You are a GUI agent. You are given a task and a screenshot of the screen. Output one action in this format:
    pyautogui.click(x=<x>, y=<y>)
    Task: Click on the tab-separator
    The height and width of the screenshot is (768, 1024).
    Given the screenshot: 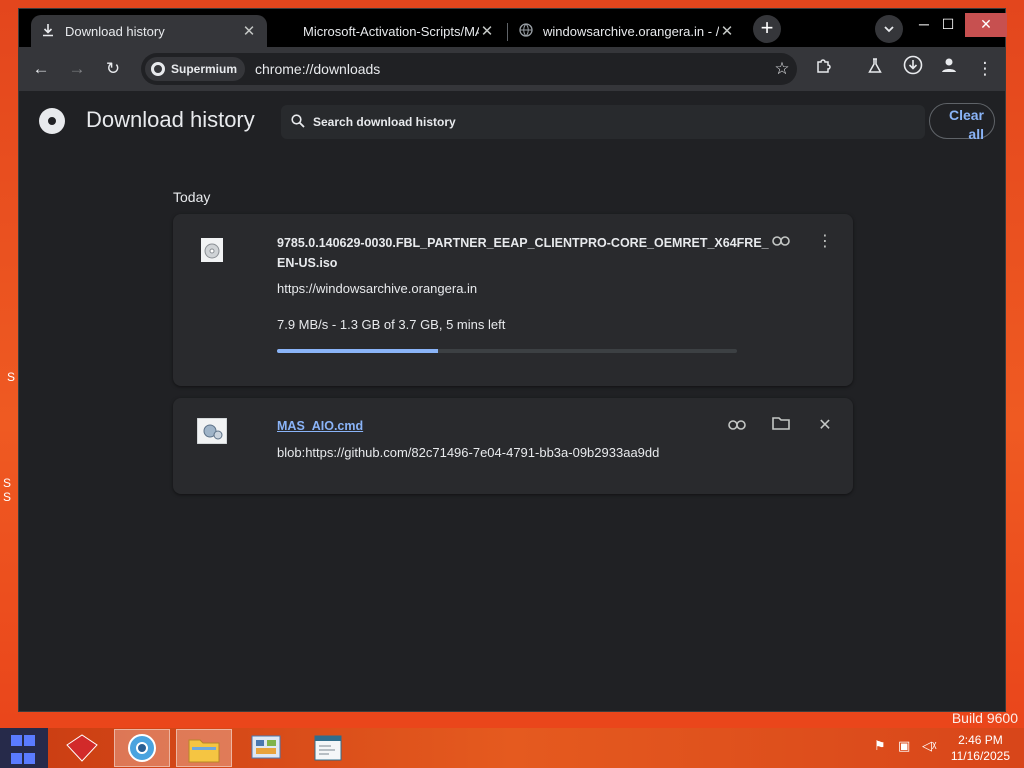 What is the action you would take?
    pyautogui.click(x=507, y=32)
    